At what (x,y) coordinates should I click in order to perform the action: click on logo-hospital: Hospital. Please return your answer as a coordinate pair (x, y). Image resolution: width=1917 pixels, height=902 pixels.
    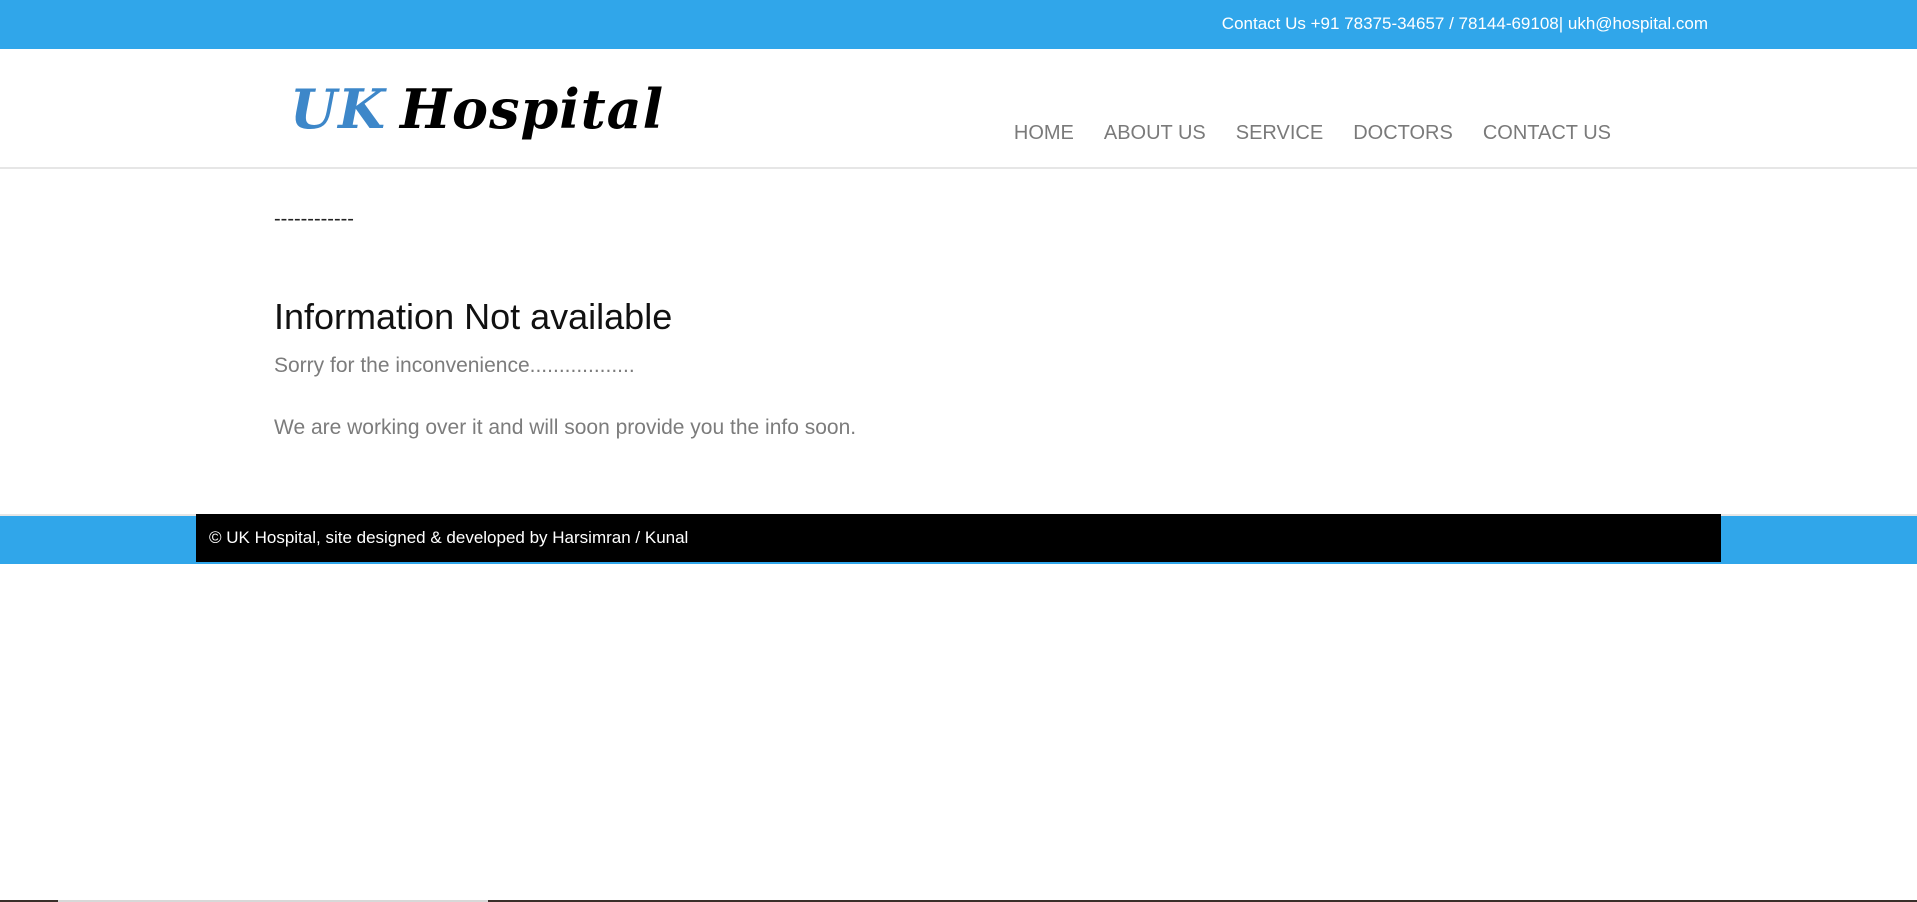
    Looking at the image, I should click on (532, 109).